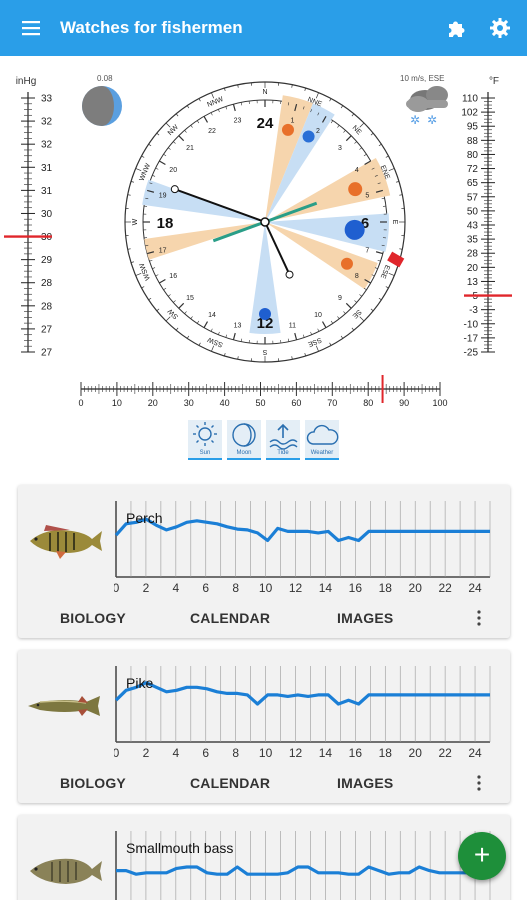 The height and width of the screenshot is (900, 527). I want to click on chart-hour-label: 12, so click(296, 588).